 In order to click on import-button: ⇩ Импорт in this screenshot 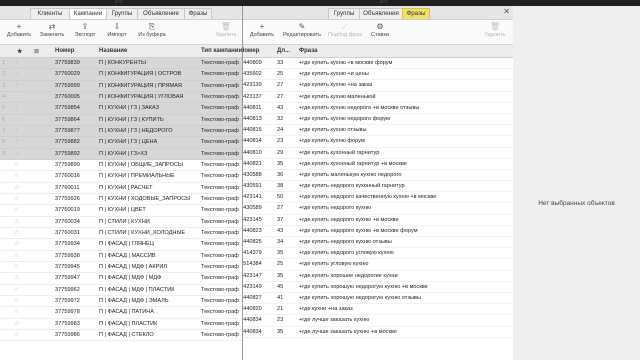, I will do `click(117, 30)`.